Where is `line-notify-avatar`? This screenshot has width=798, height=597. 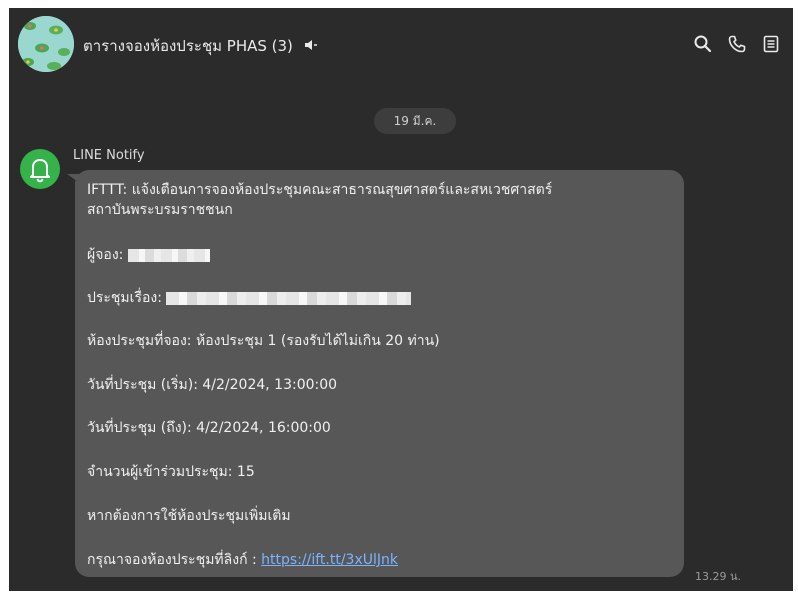 line-notify-avatar is located at coordinates (40, 169).